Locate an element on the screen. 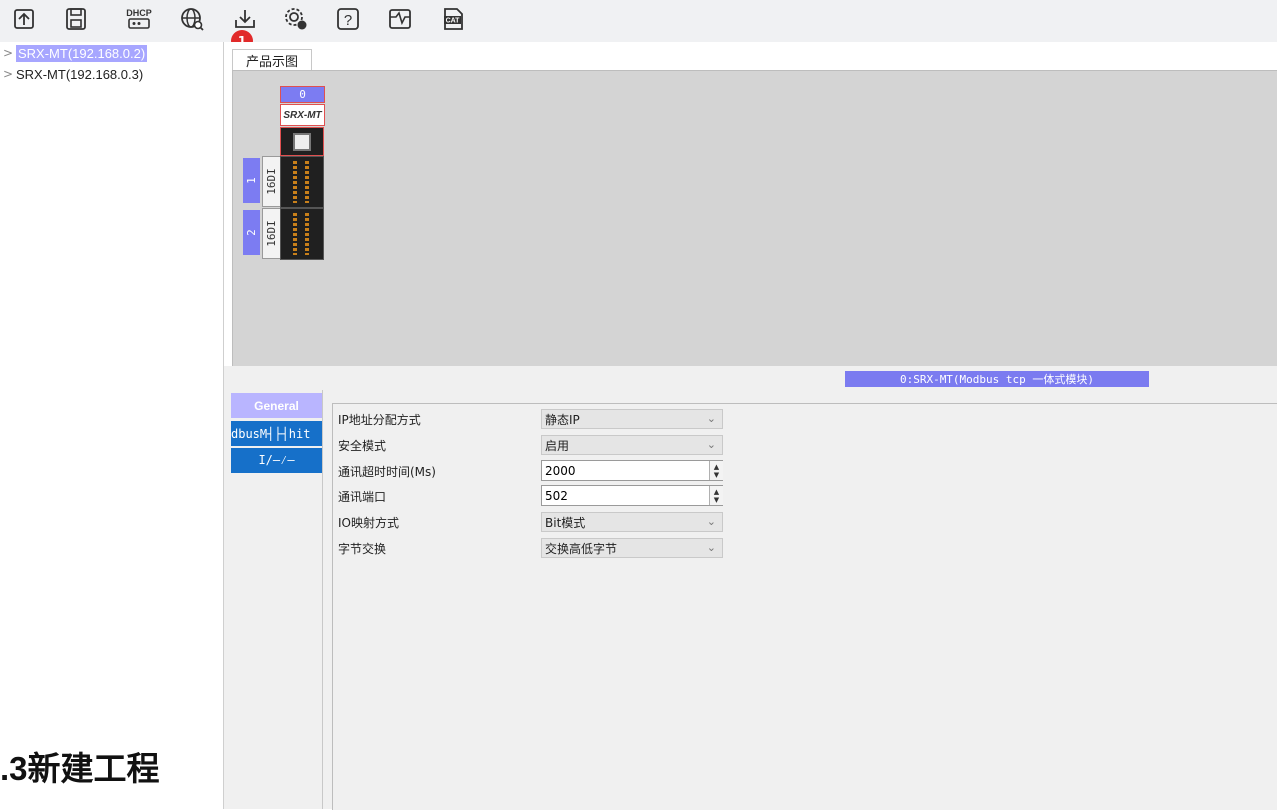  field-label-ip-assignment: IP地址分配方式 is located at coordinates (379, 419).